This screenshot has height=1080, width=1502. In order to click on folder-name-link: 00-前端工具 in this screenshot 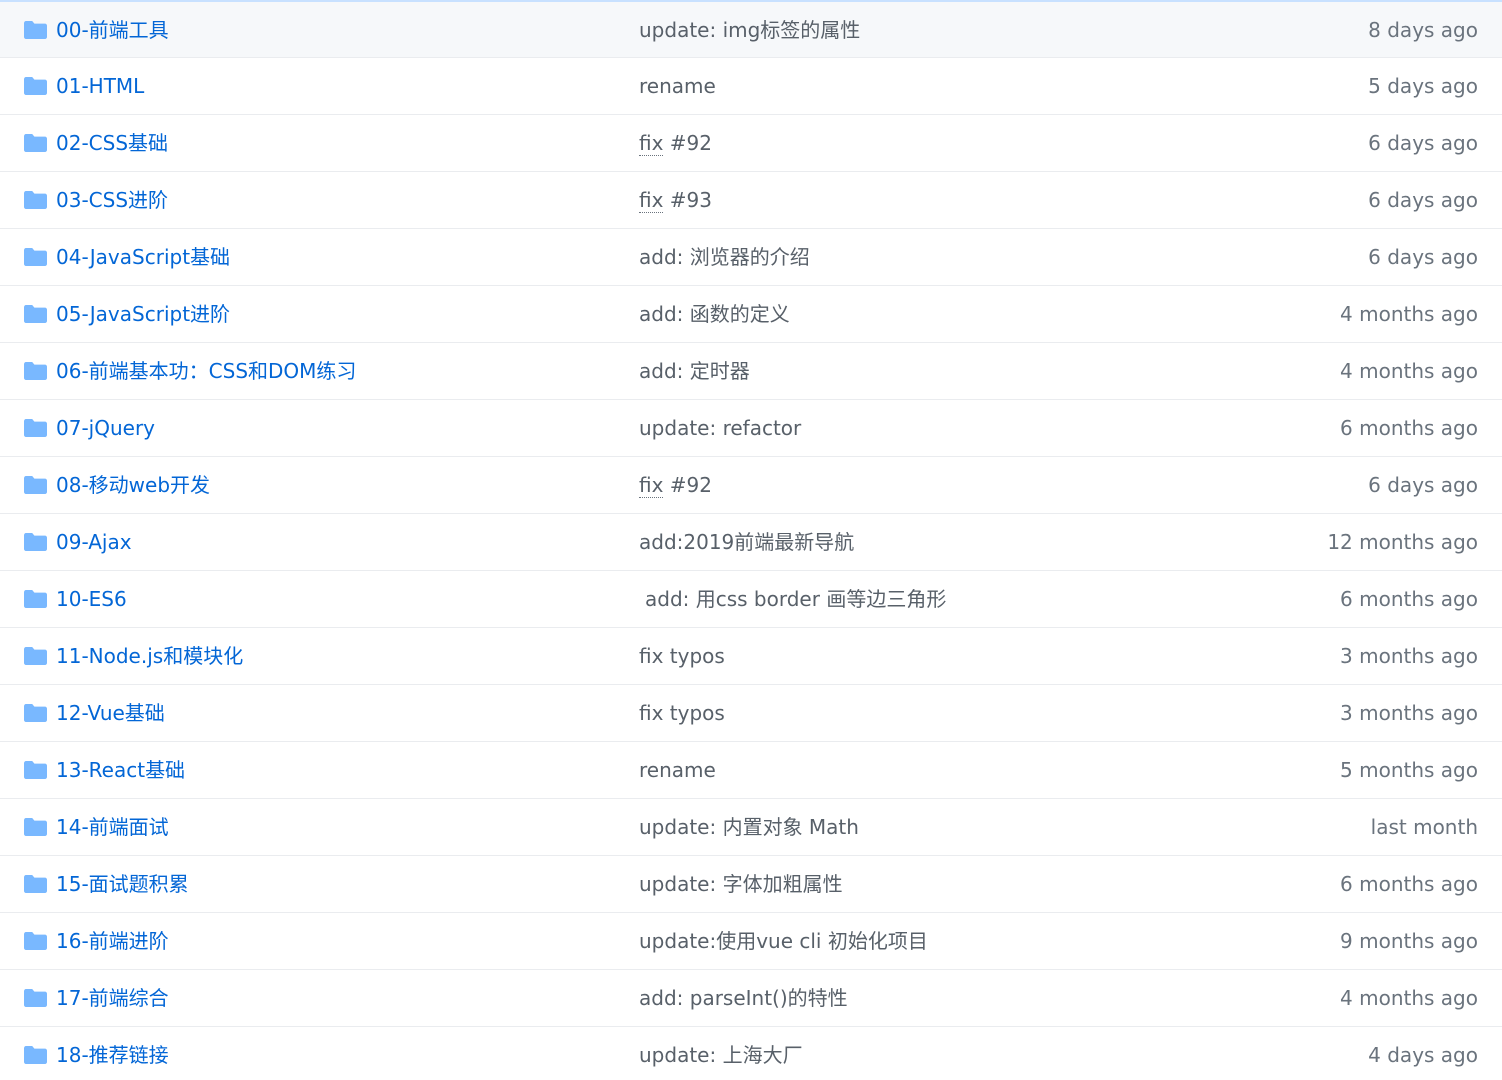, I will do `click(112, 30)`.